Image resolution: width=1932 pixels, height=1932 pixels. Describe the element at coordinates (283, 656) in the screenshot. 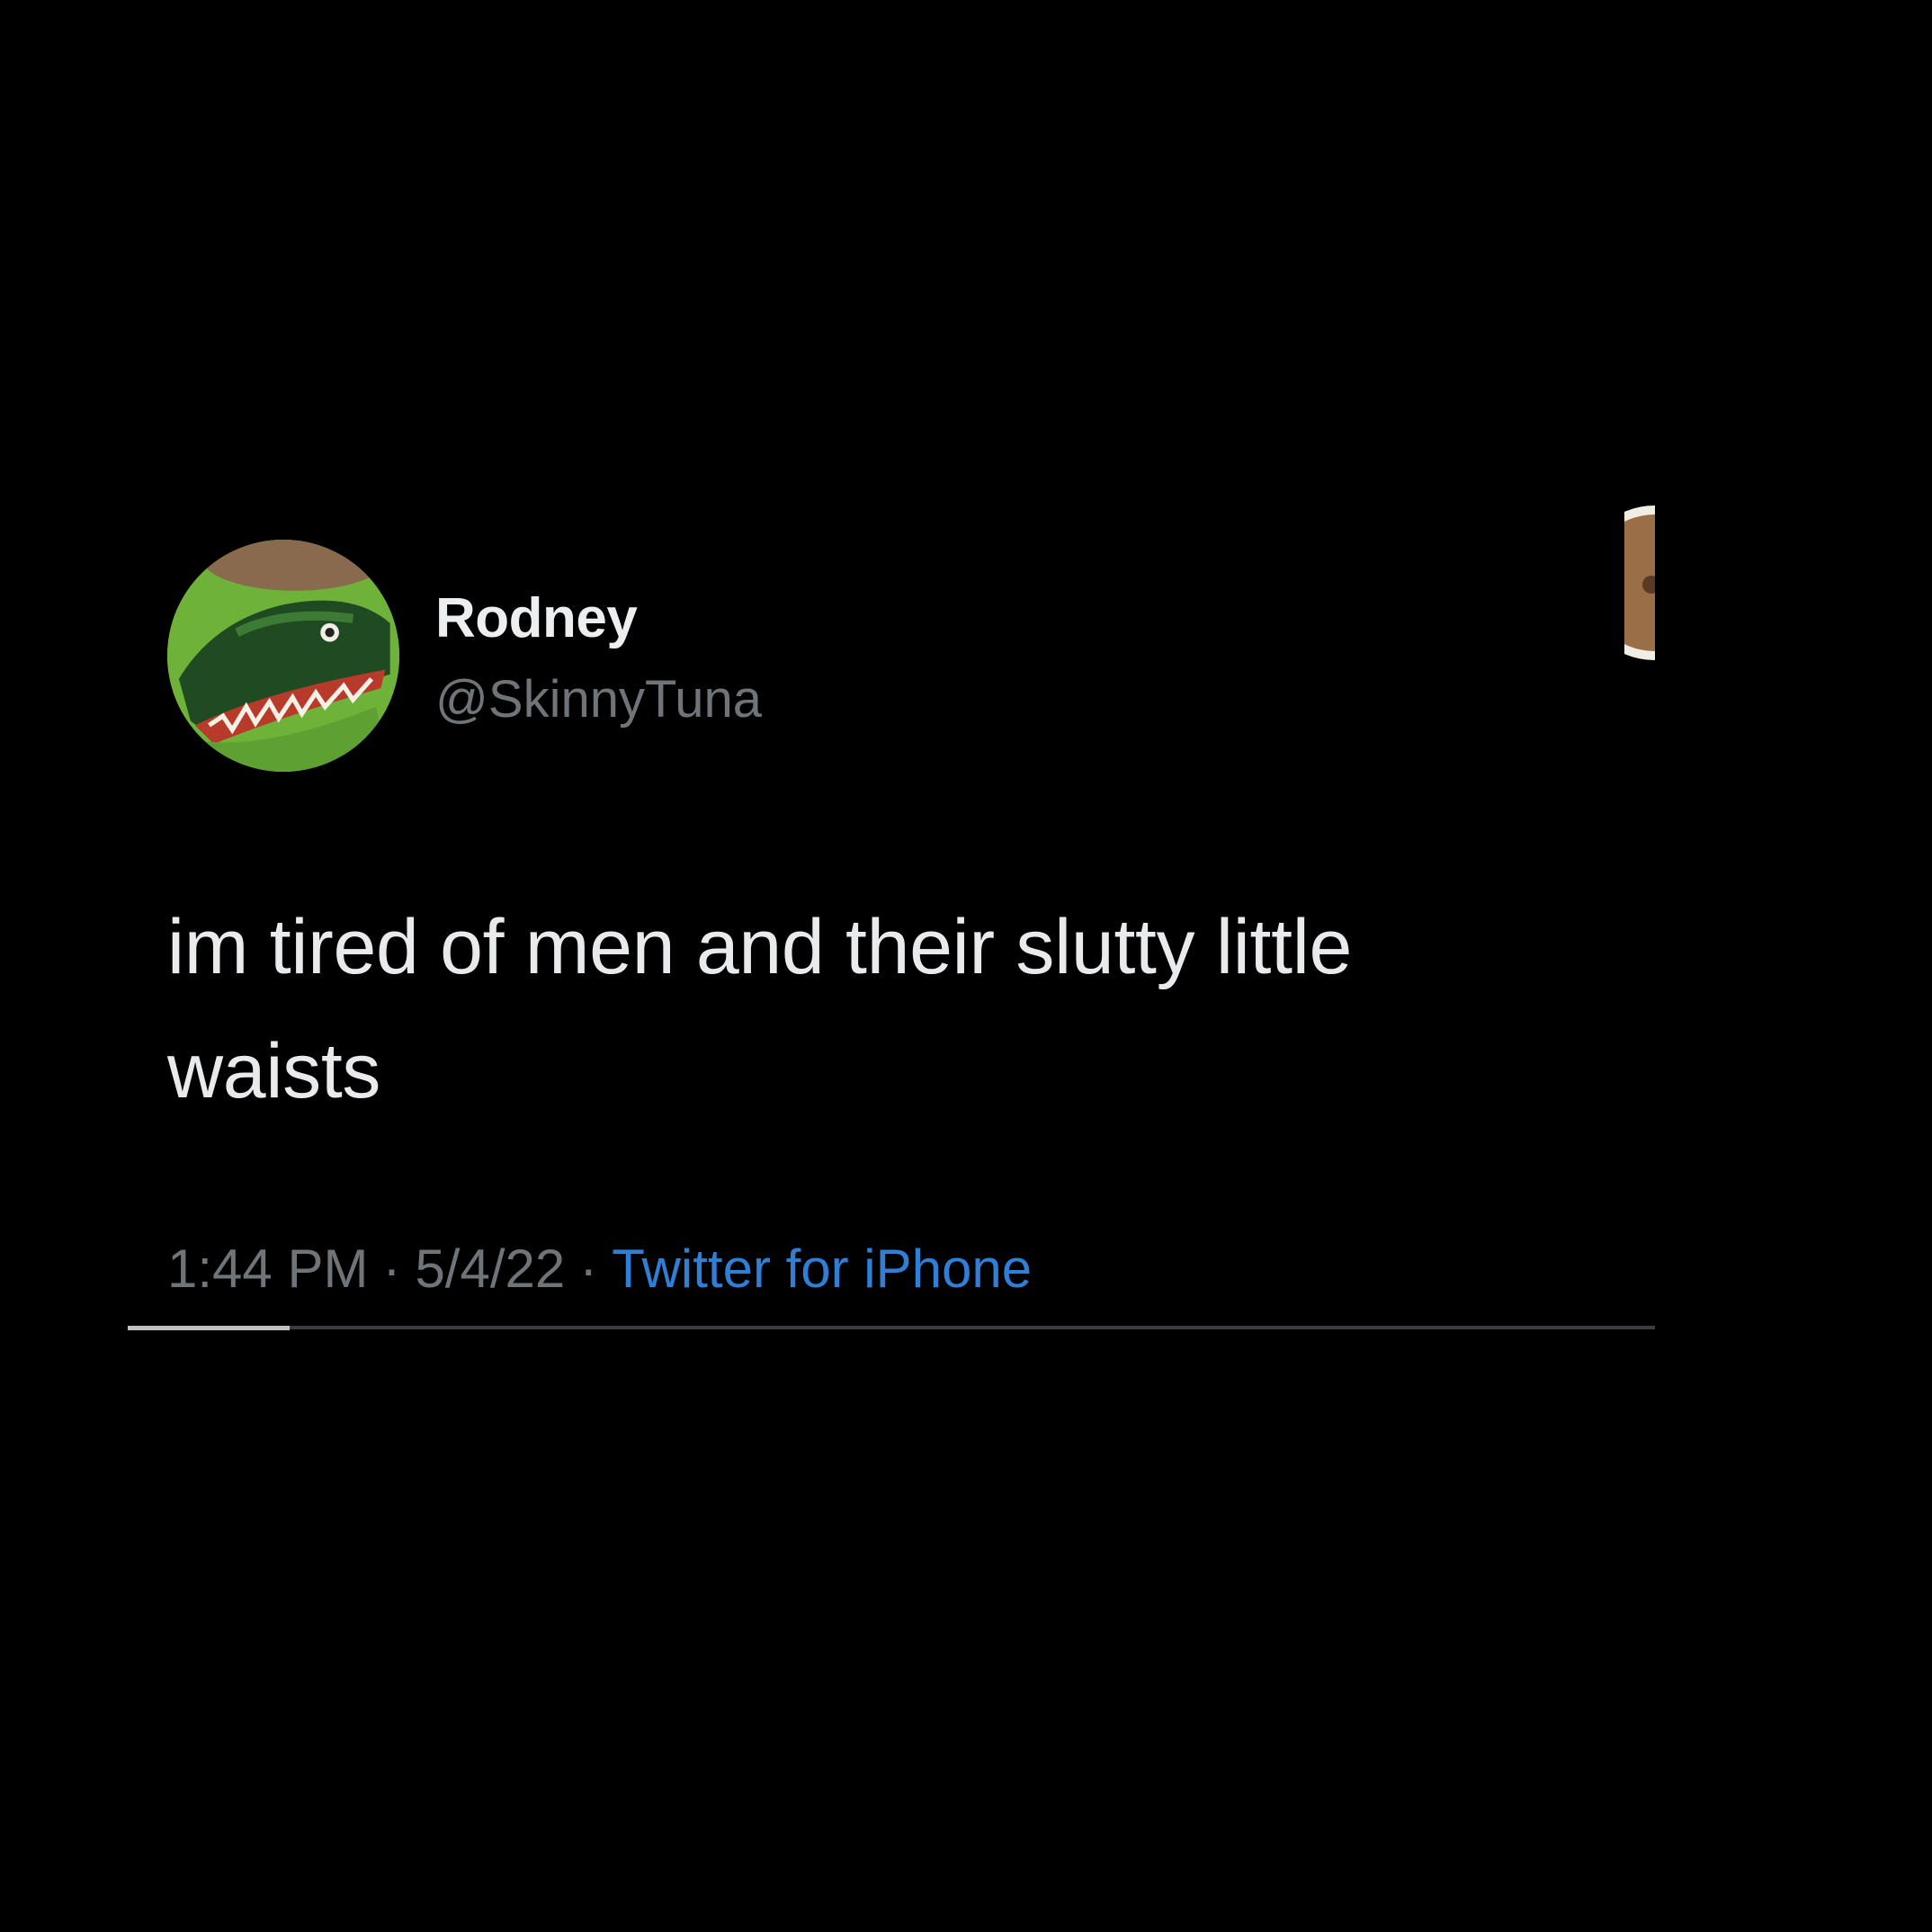

I see `dinosaur-avatar-icon` at that location.